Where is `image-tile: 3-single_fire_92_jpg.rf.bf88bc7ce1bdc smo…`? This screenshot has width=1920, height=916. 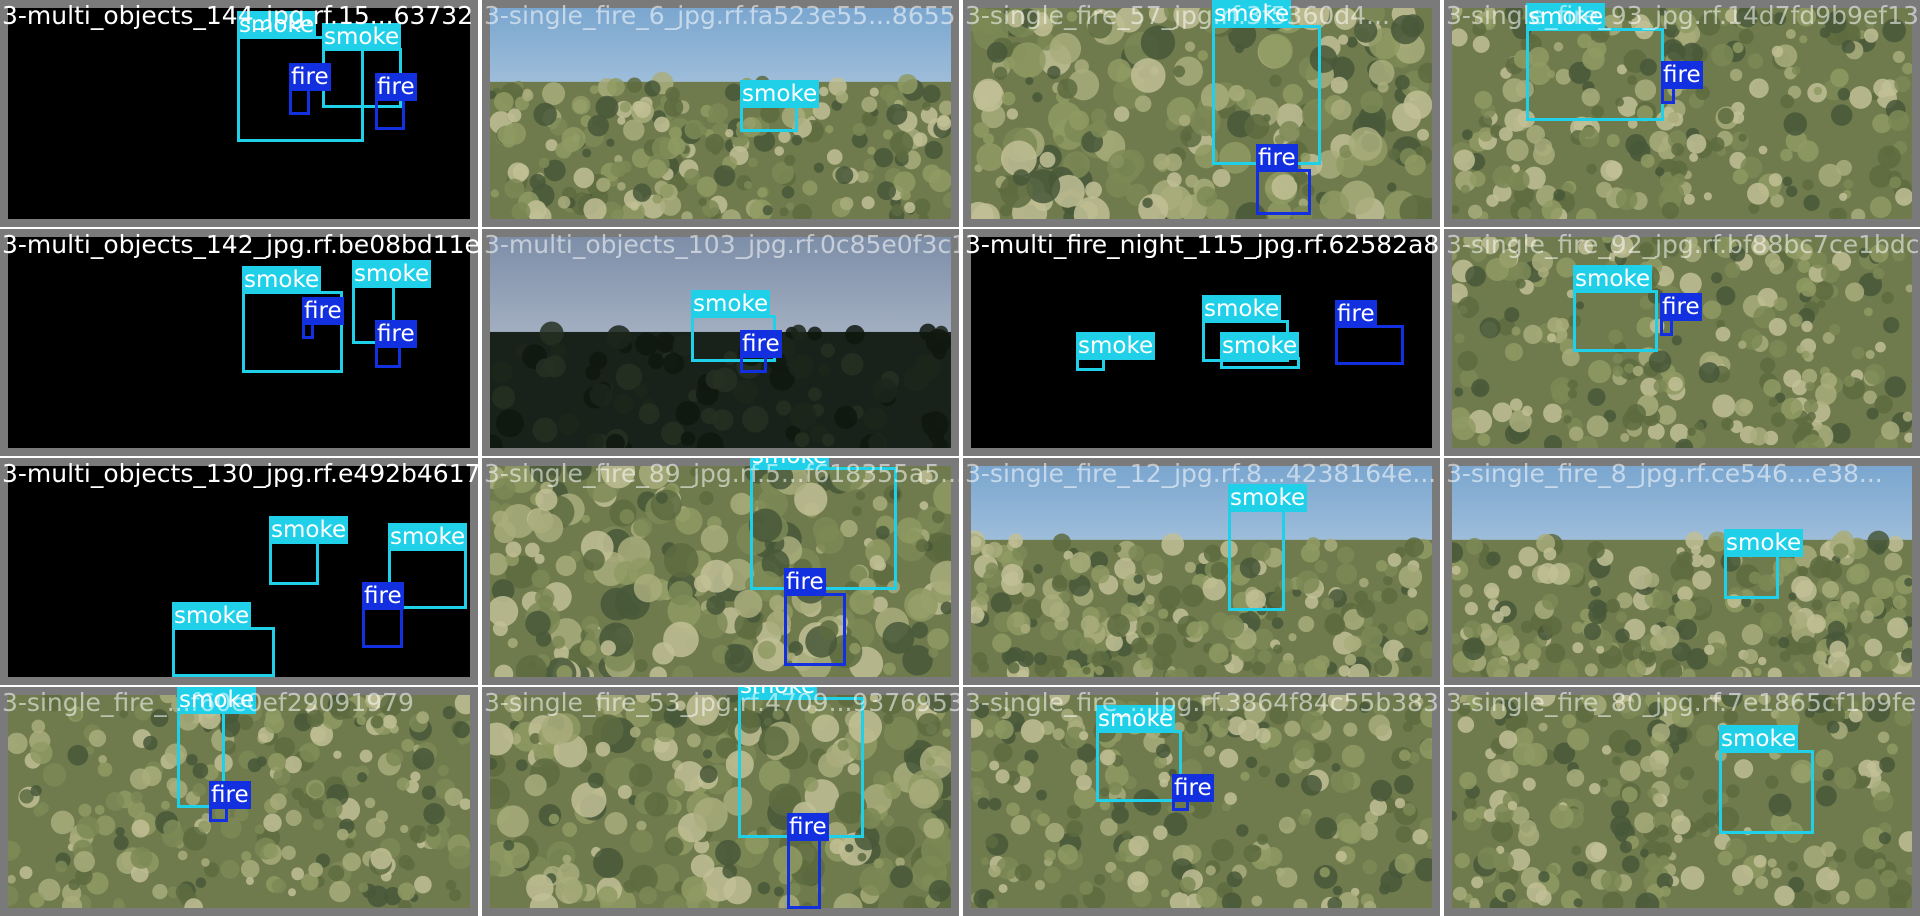
image-tile: 3-single_fire_92_jpg.rf.bf88bc7ce1bdc smo… is located at coordinates (1682, 342).